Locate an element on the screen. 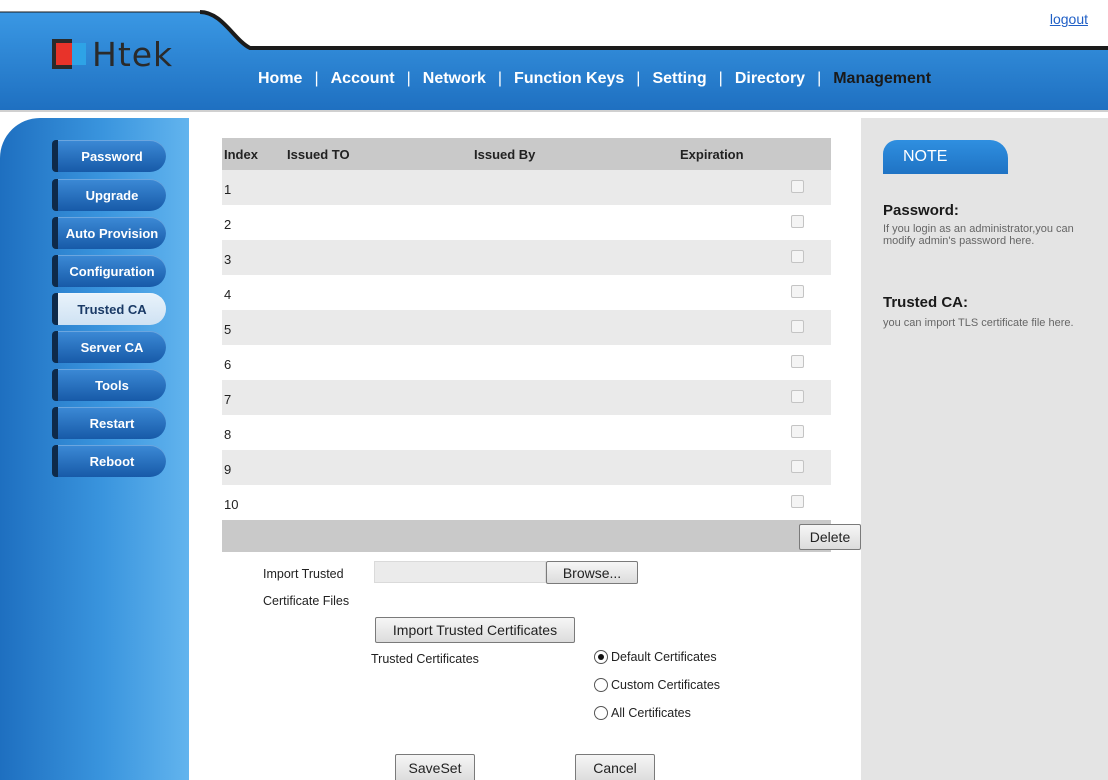 The height and width of the screenshot is (780, 1108). nav-account: Account is located at coordinates (363, 79).